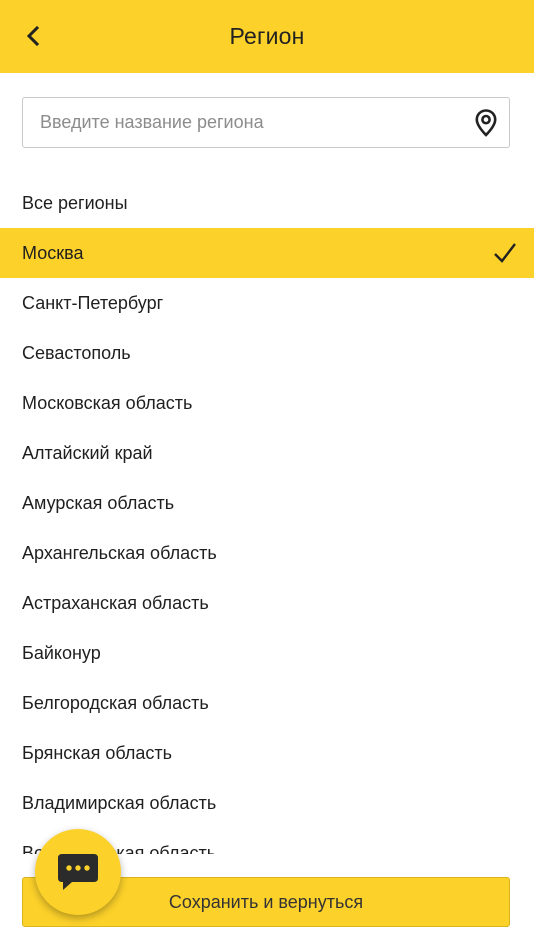 This screenshot has width=534, height=950. Describe the element at coordinates (97, 752) in the screenshot. I see `region-item-label: Брянская область` at that location.